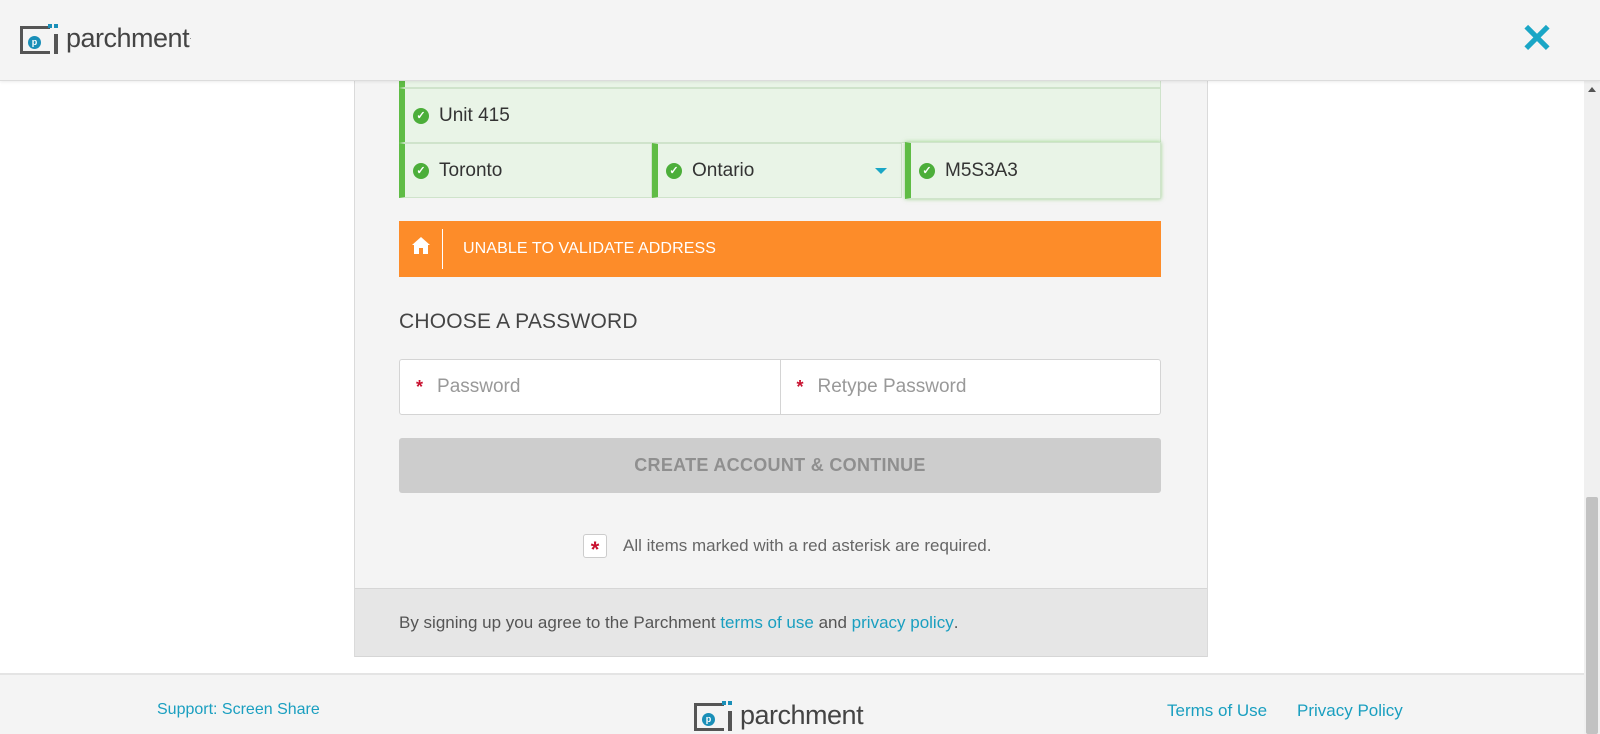  I want to click on password-fields: * *, so click(780, 387).